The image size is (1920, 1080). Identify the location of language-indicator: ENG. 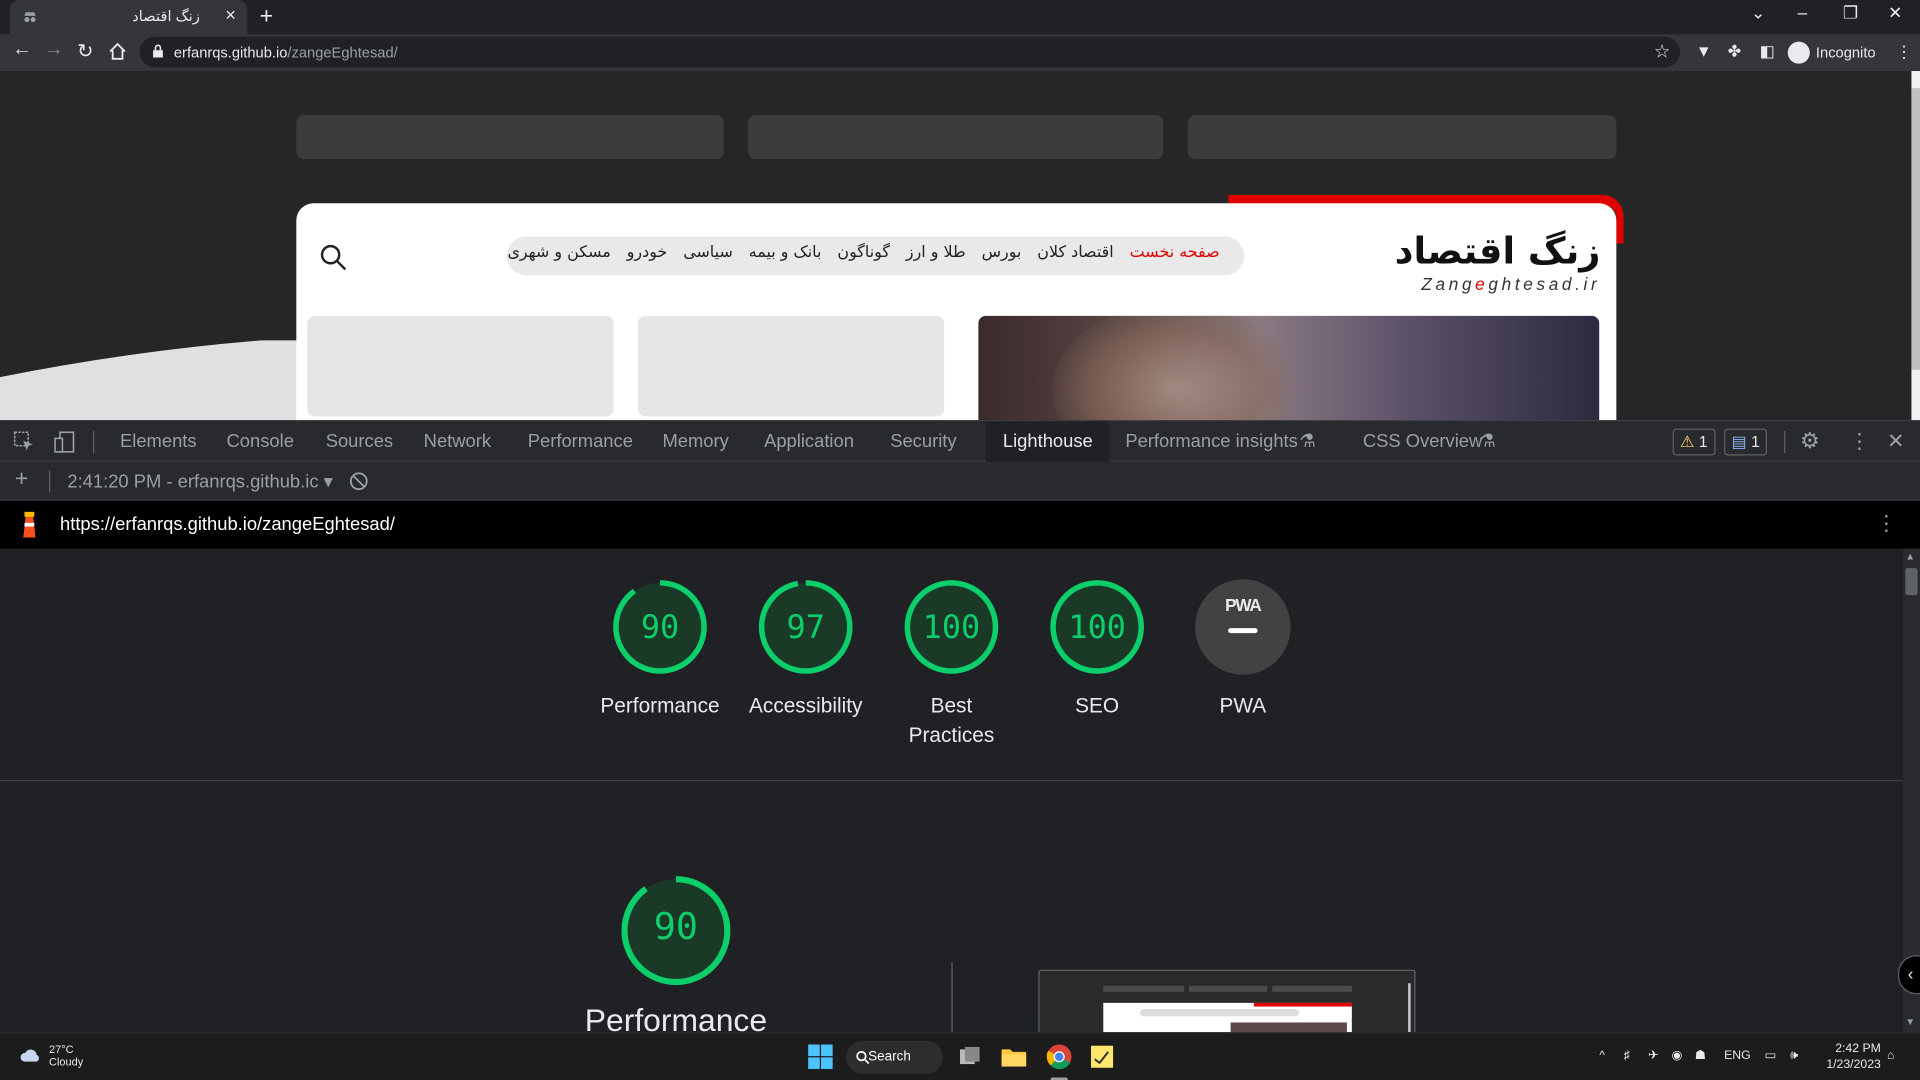
(1737, 1055).